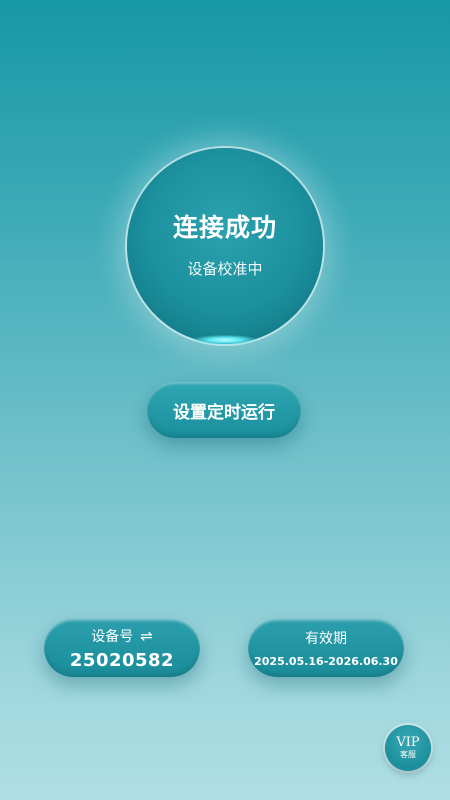  I want to click on validity-label: 有效期, so click(326, 639).